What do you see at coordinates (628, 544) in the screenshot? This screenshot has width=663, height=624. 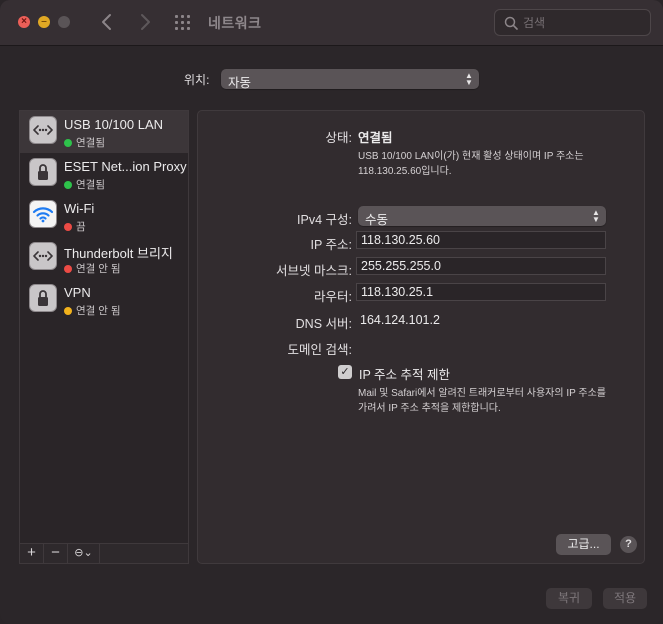 I see `help-button: ?` at bounding box center [628, 544].